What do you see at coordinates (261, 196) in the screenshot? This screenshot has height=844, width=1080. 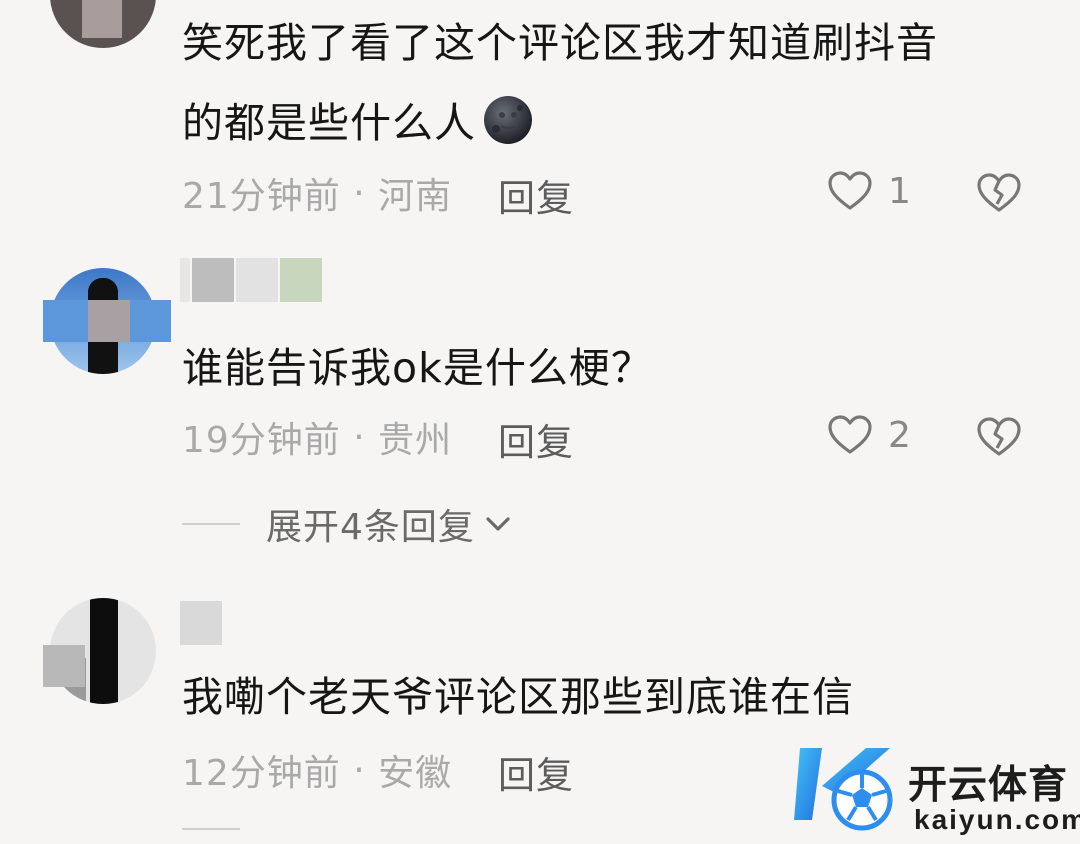 I see `comment-time: 21分钟前` at bounding box center [261, 196].